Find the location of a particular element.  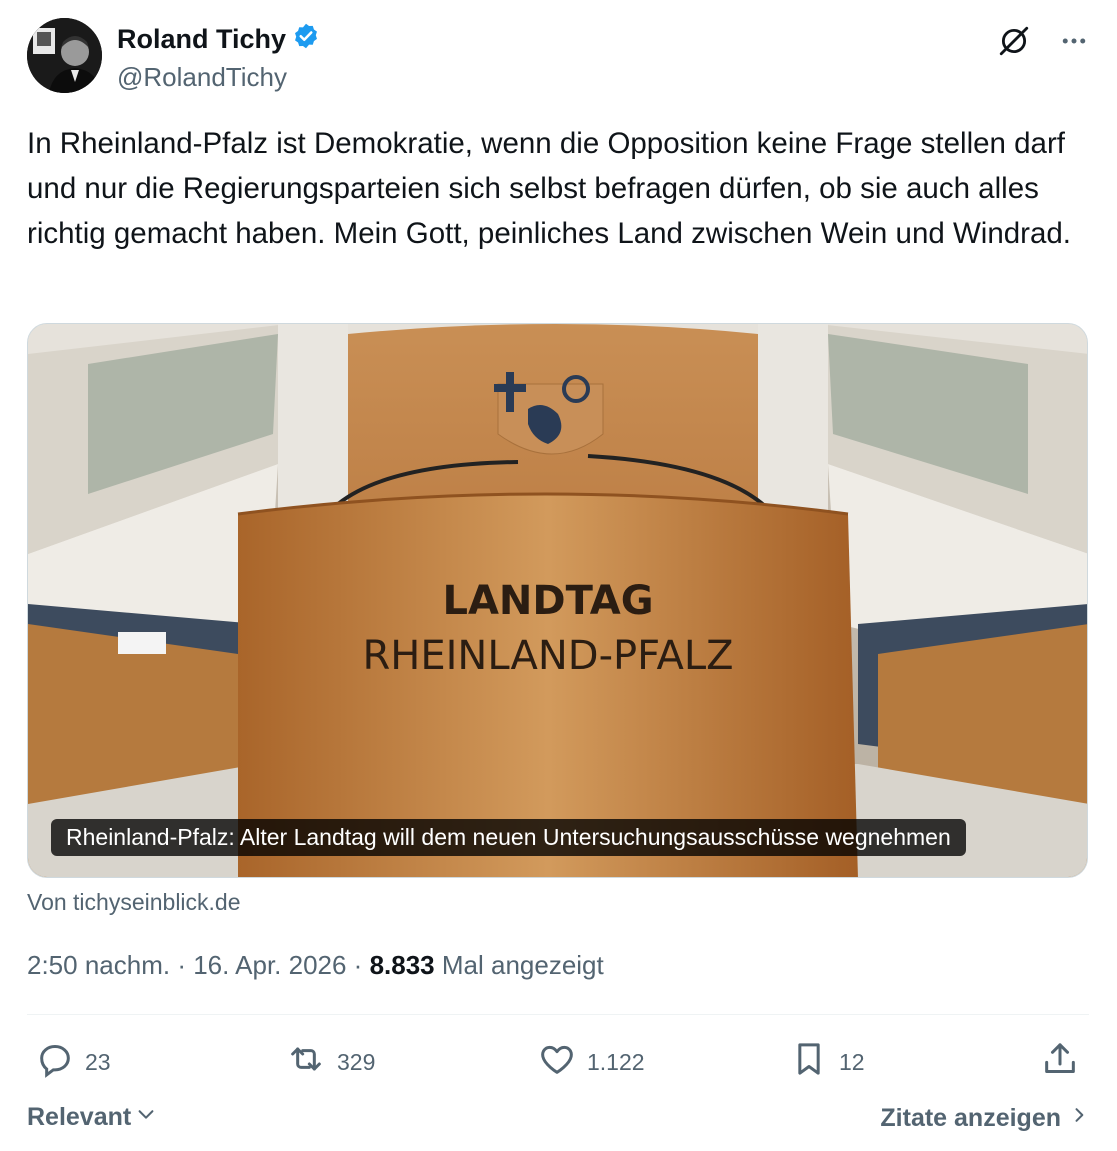

chevron-down-icon is located at coordinates (146, 1117).